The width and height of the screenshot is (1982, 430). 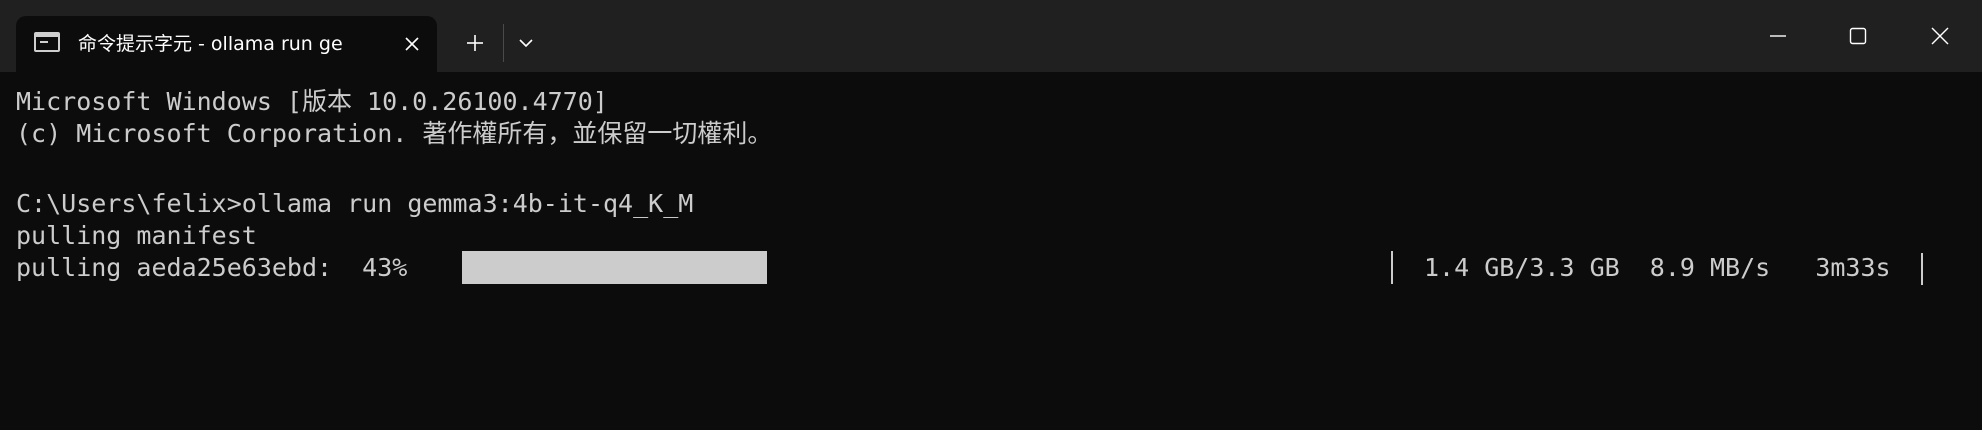 I want to click on tab-dropdown-button, so click(x=526, y=43).